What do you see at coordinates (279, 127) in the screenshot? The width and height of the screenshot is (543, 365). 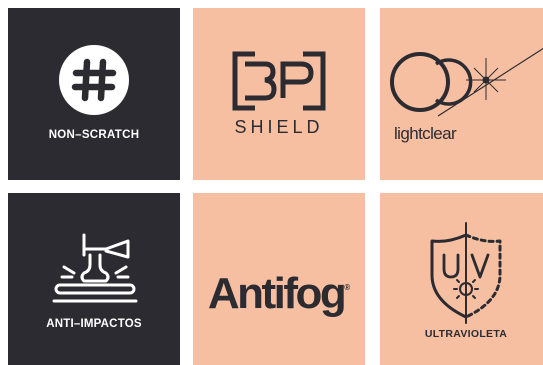 I see `tile-label: SHIELD` at bounding box center [279, 127].